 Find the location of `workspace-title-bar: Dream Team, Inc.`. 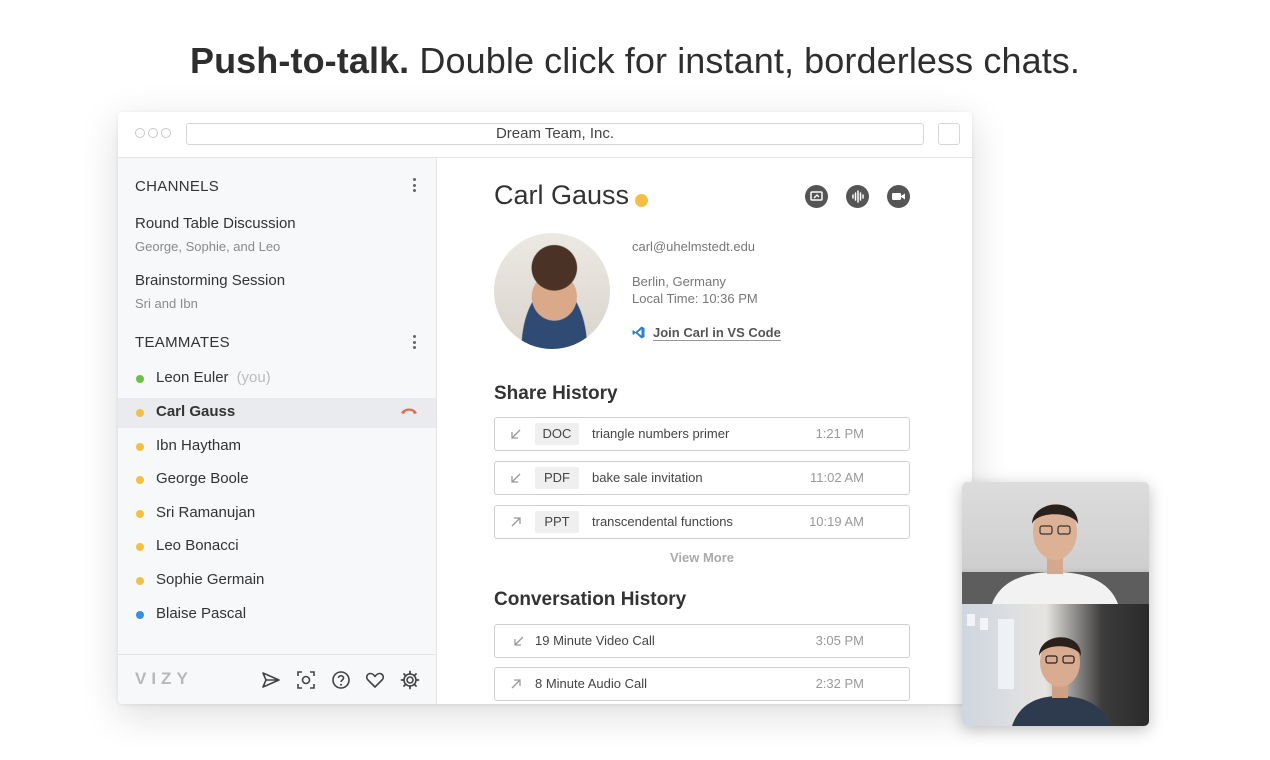

workspace-title-bar: Dream Team, Inc. is located at coordinates (555, 134).